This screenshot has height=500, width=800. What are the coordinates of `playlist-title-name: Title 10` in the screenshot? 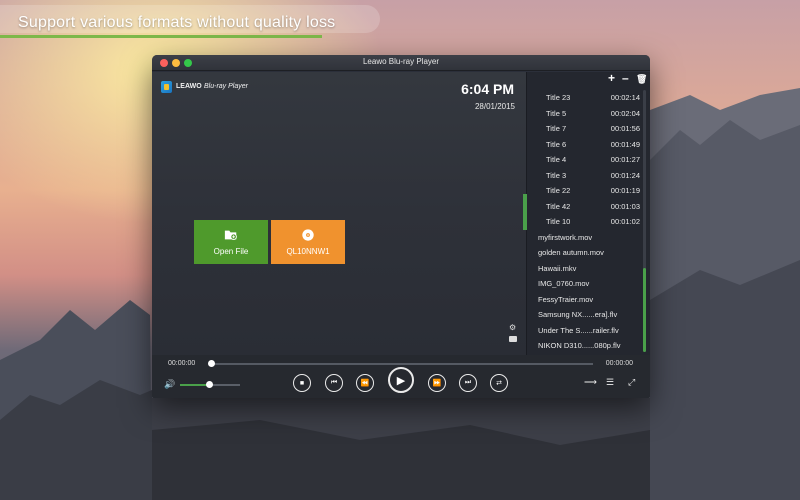 It's located at (558, 221).